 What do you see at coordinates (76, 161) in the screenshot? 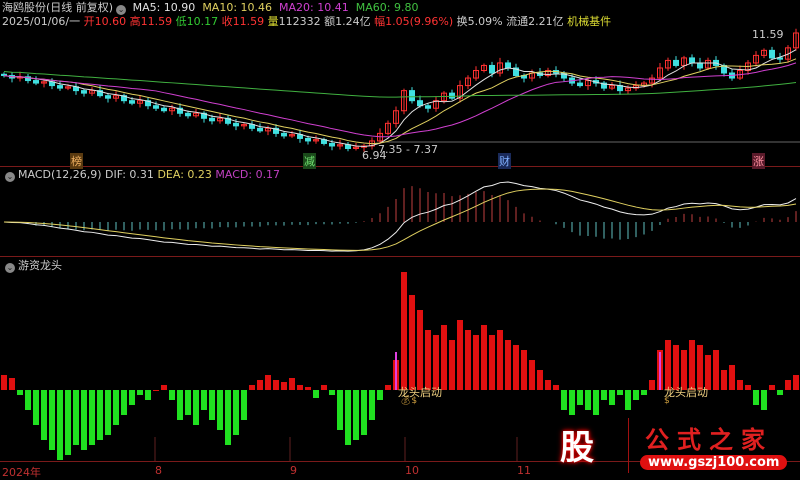
I see `marker-bang: 榜` at bounding box center [76, 161].